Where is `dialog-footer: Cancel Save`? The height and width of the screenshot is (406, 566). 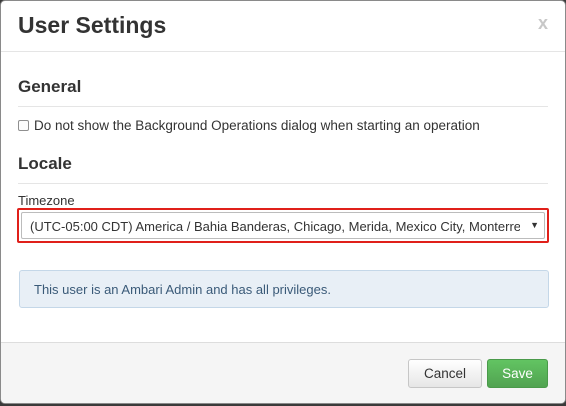 dialog-footer: Cancel Save is located at coordinates (283, 372).